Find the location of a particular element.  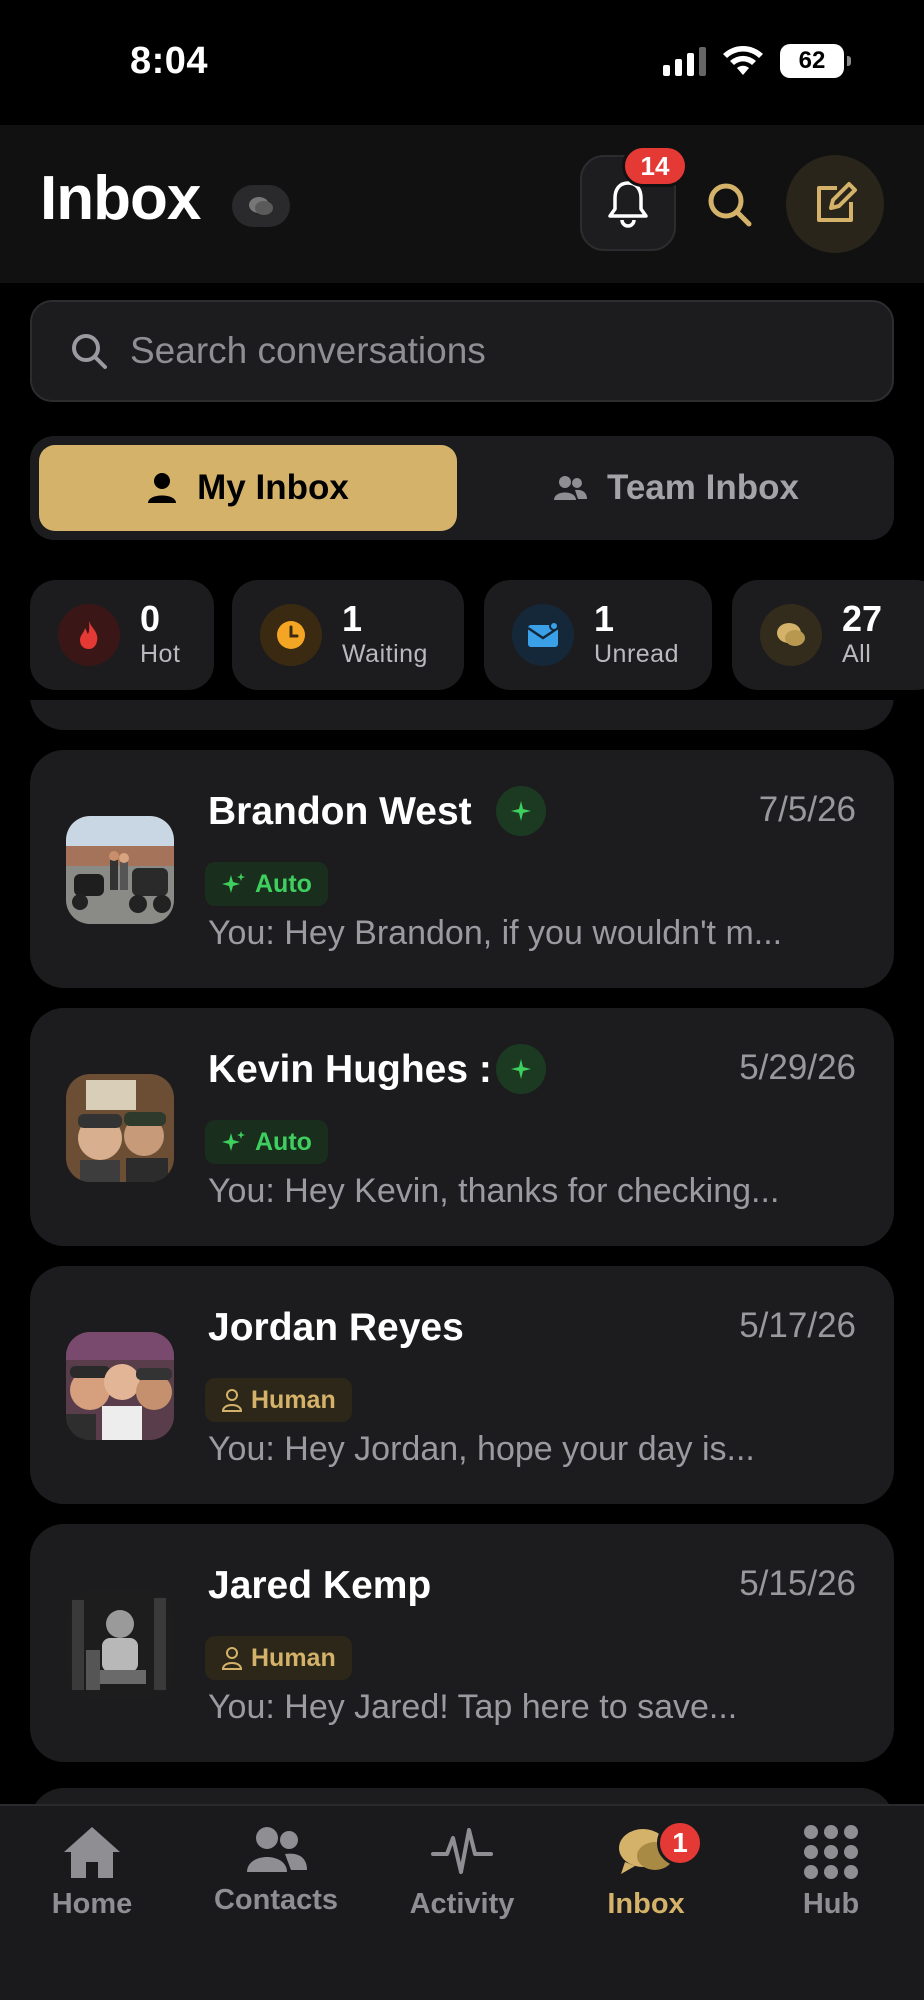

conversation-date: 7/5/26 is located at coordinates (807, 809).